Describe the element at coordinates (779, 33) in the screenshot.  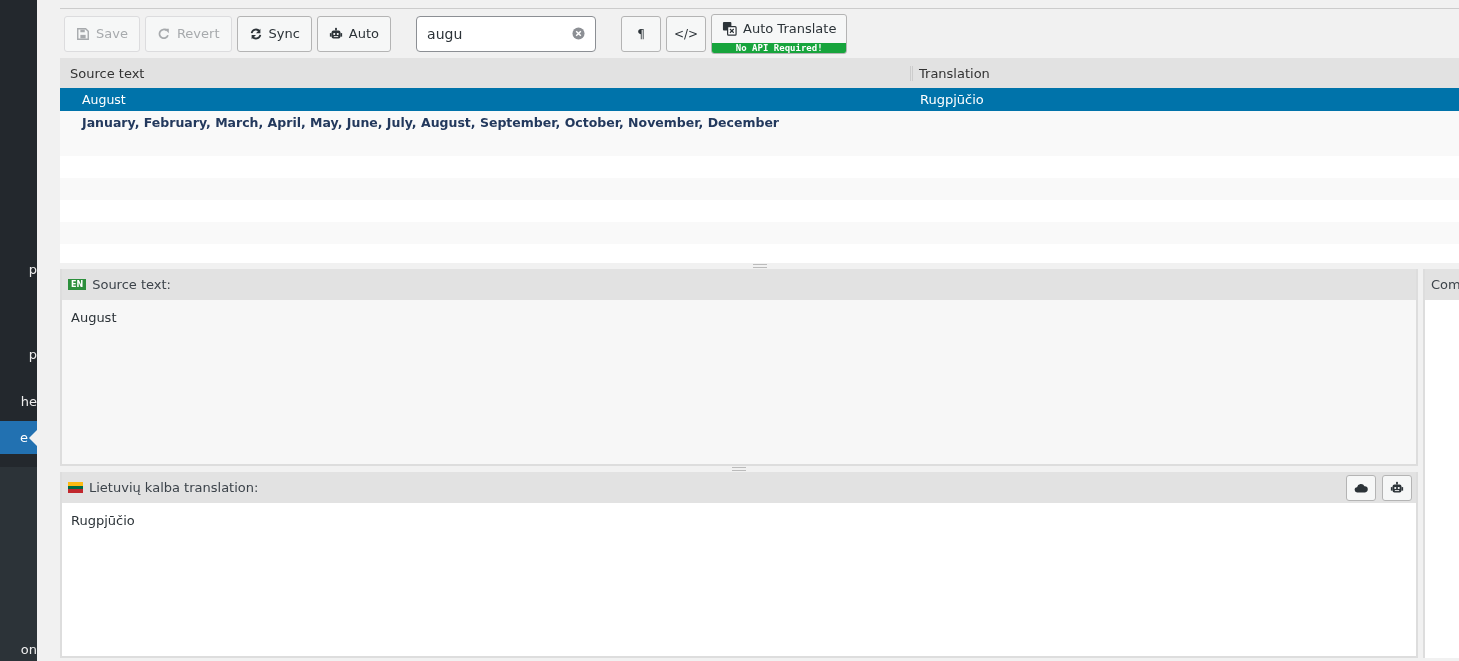
I see `auto-translate-button: Auto Translate No API Required!` at that location.